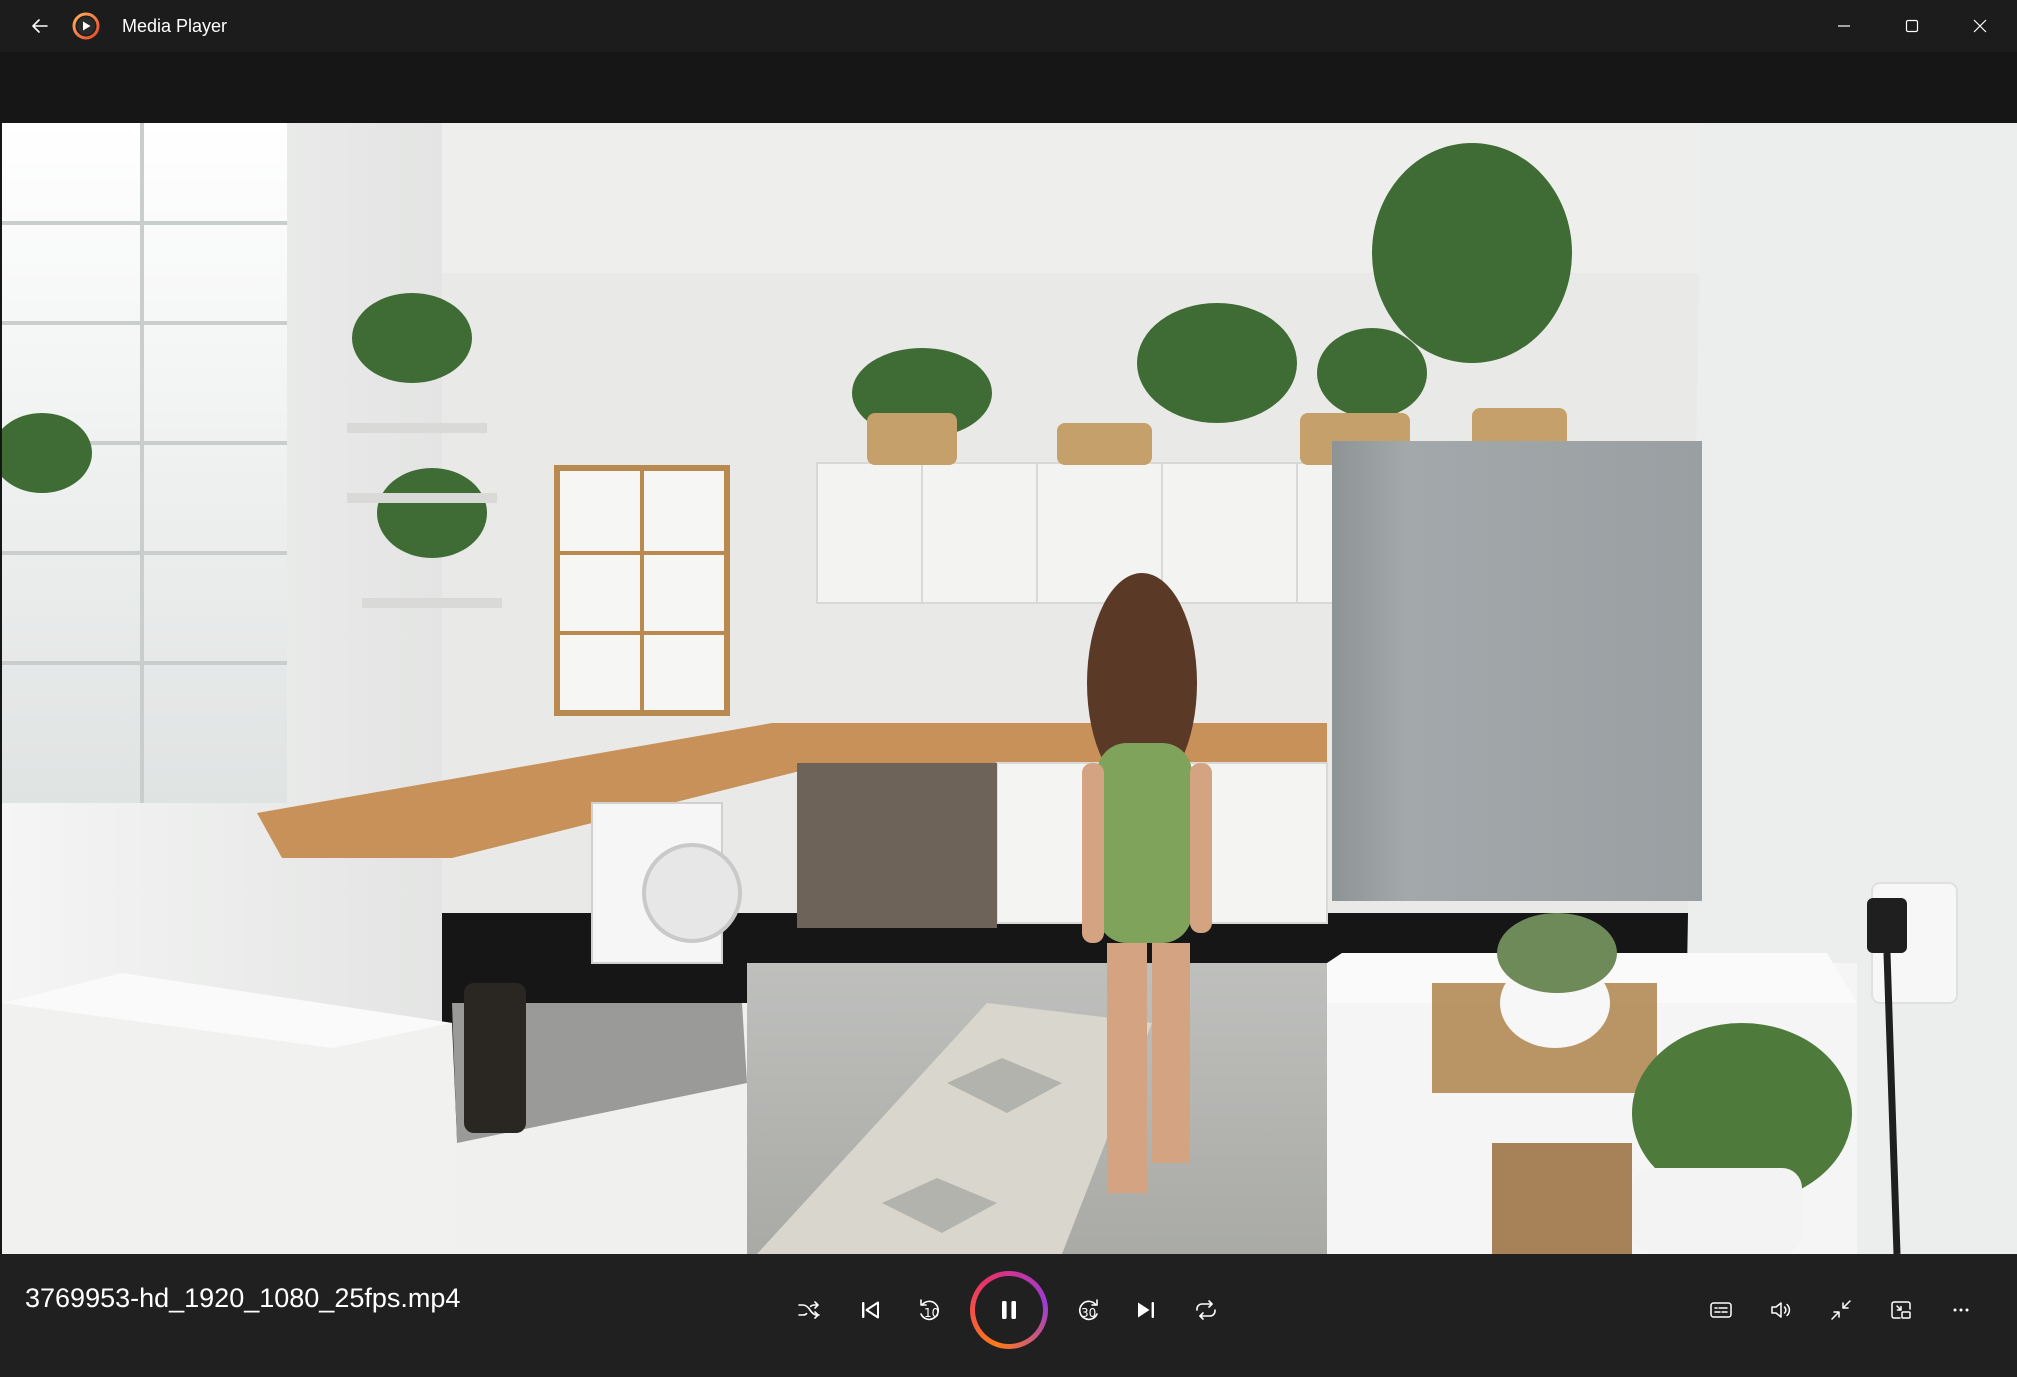  What do you see at coordinates (86, 26) in the screenshot?
I see `media-player-logo` at bounding box center [86, 26].